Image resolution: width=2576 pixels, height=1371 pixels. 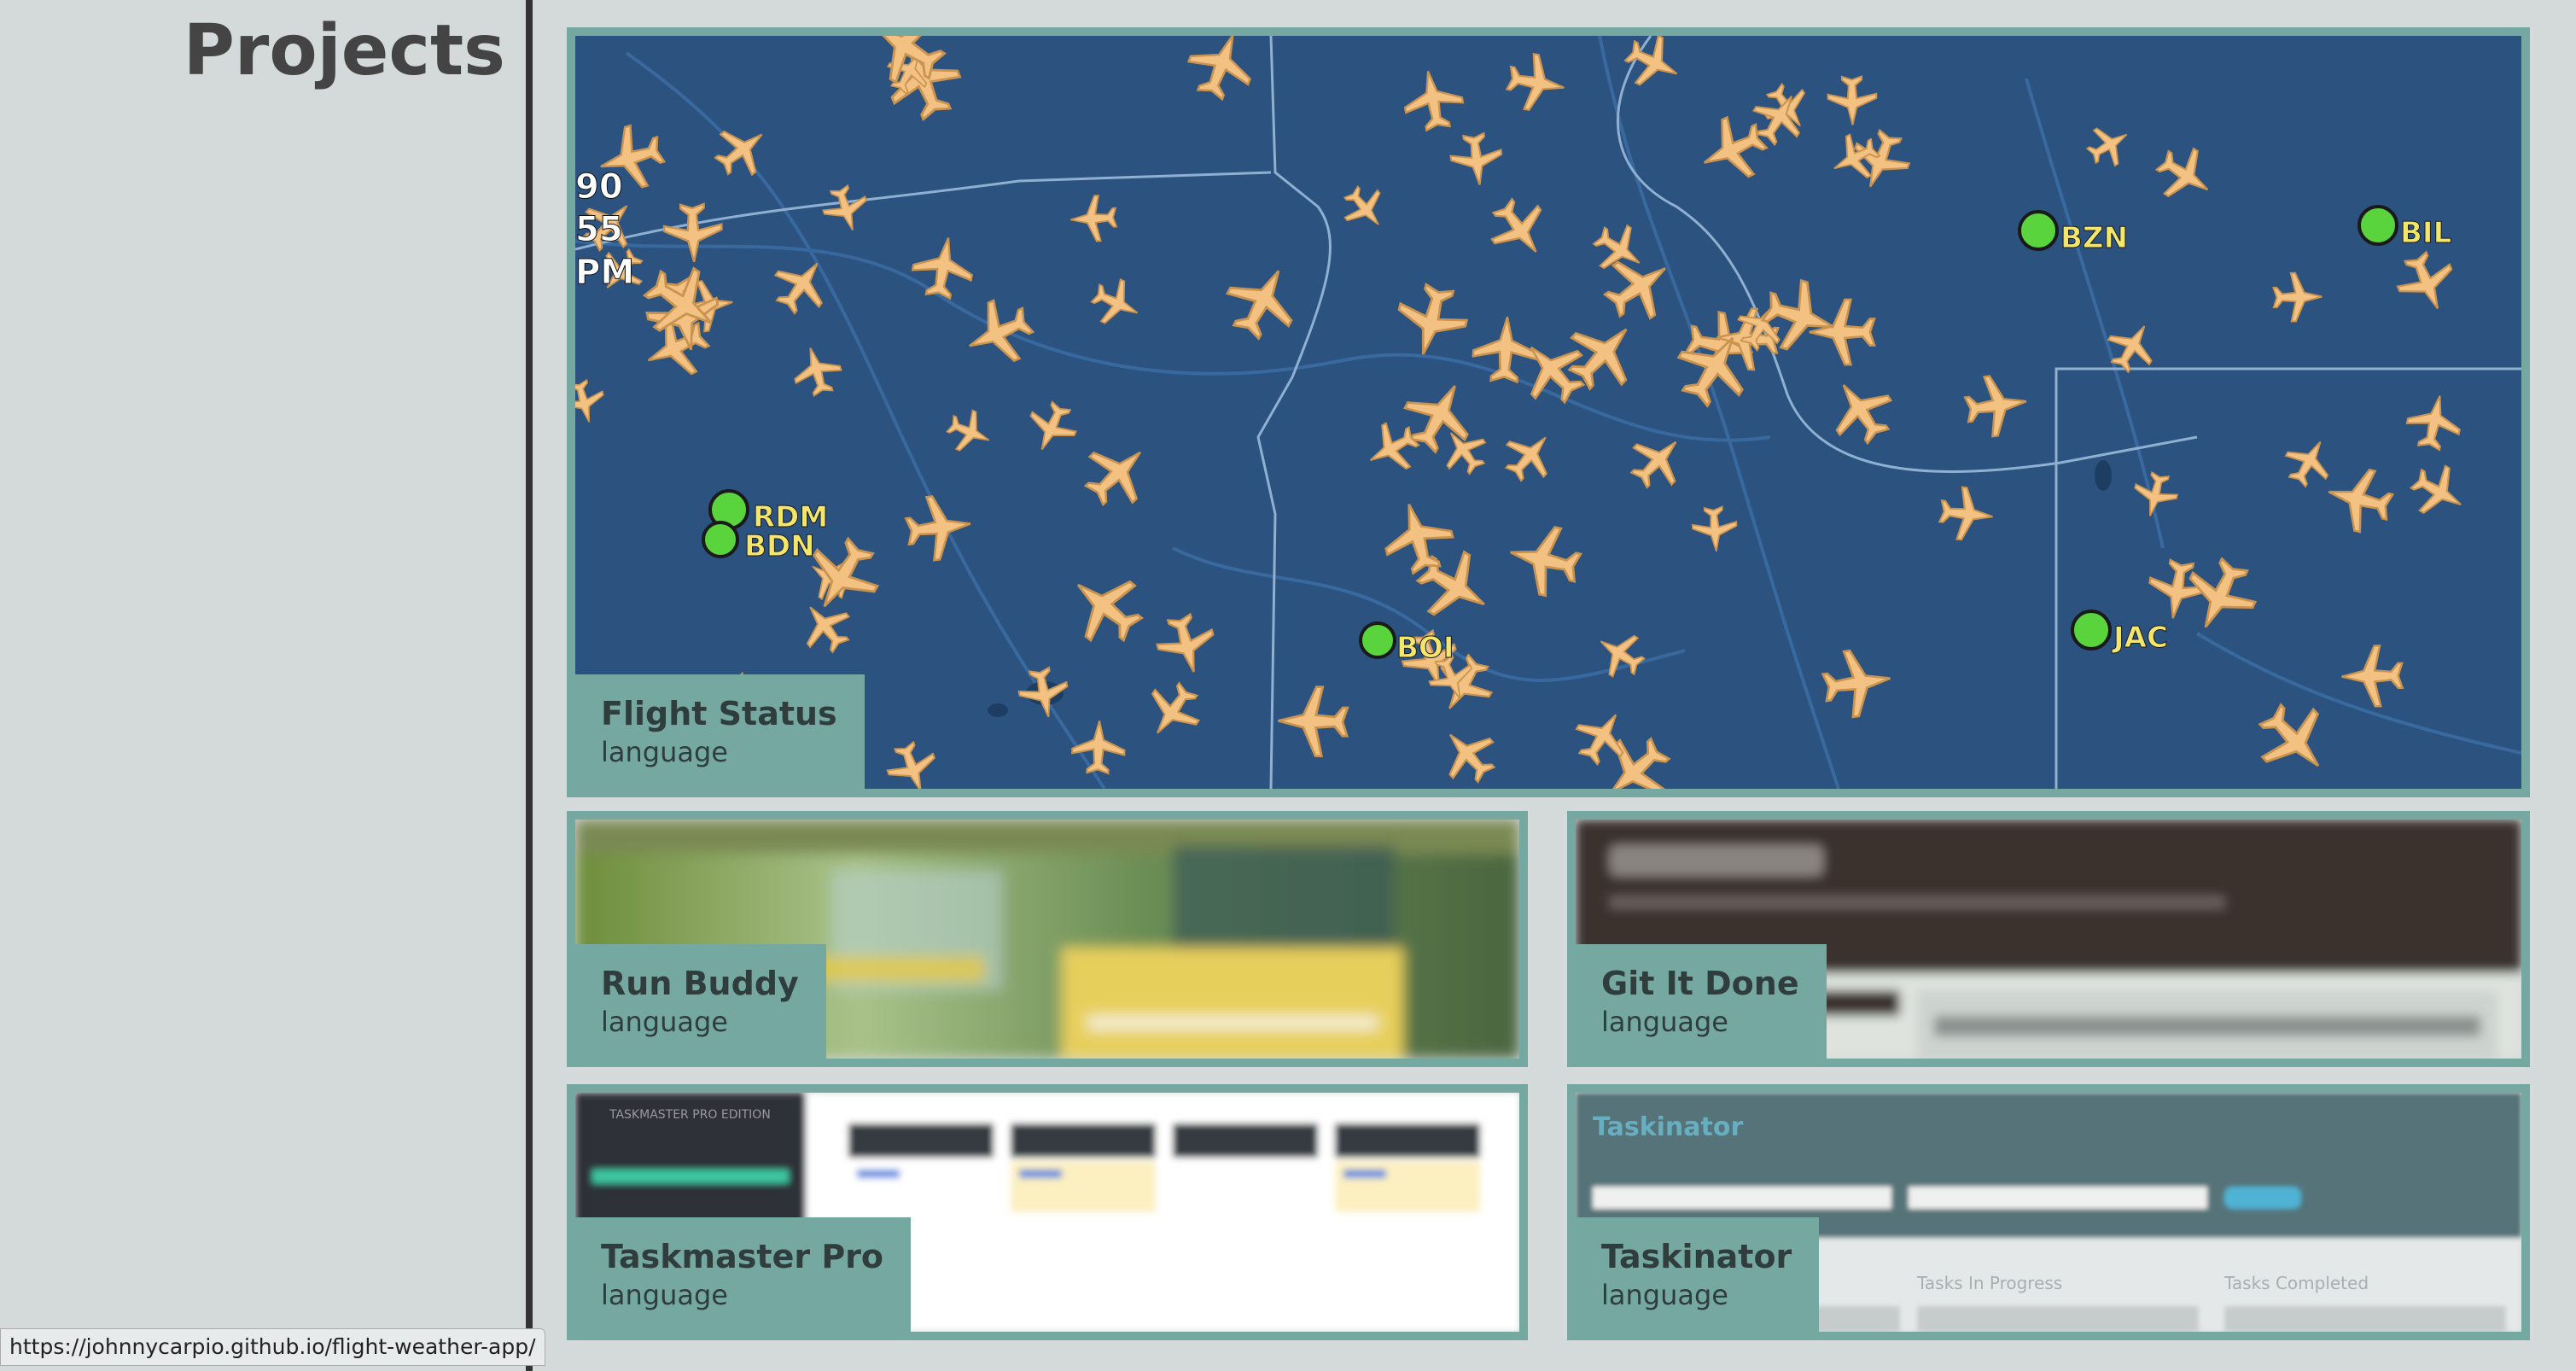 I want to click on project-label: Flight Status language, so click(x=720, y=731).